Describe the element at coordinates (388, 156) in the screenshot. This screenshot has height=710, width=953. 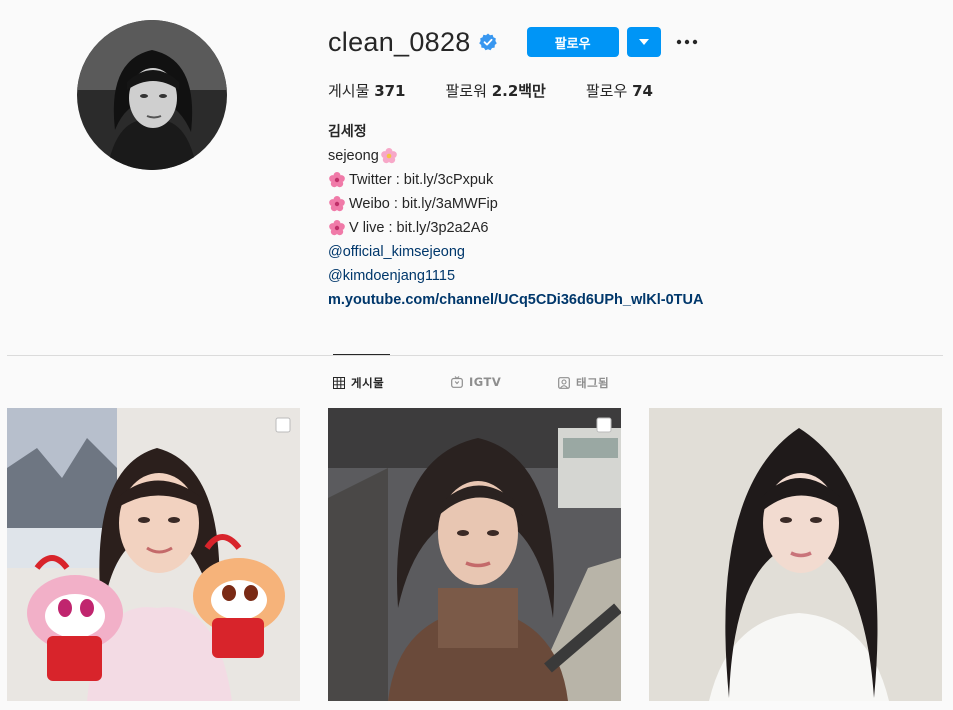
I see `blossom-icon` at that location.